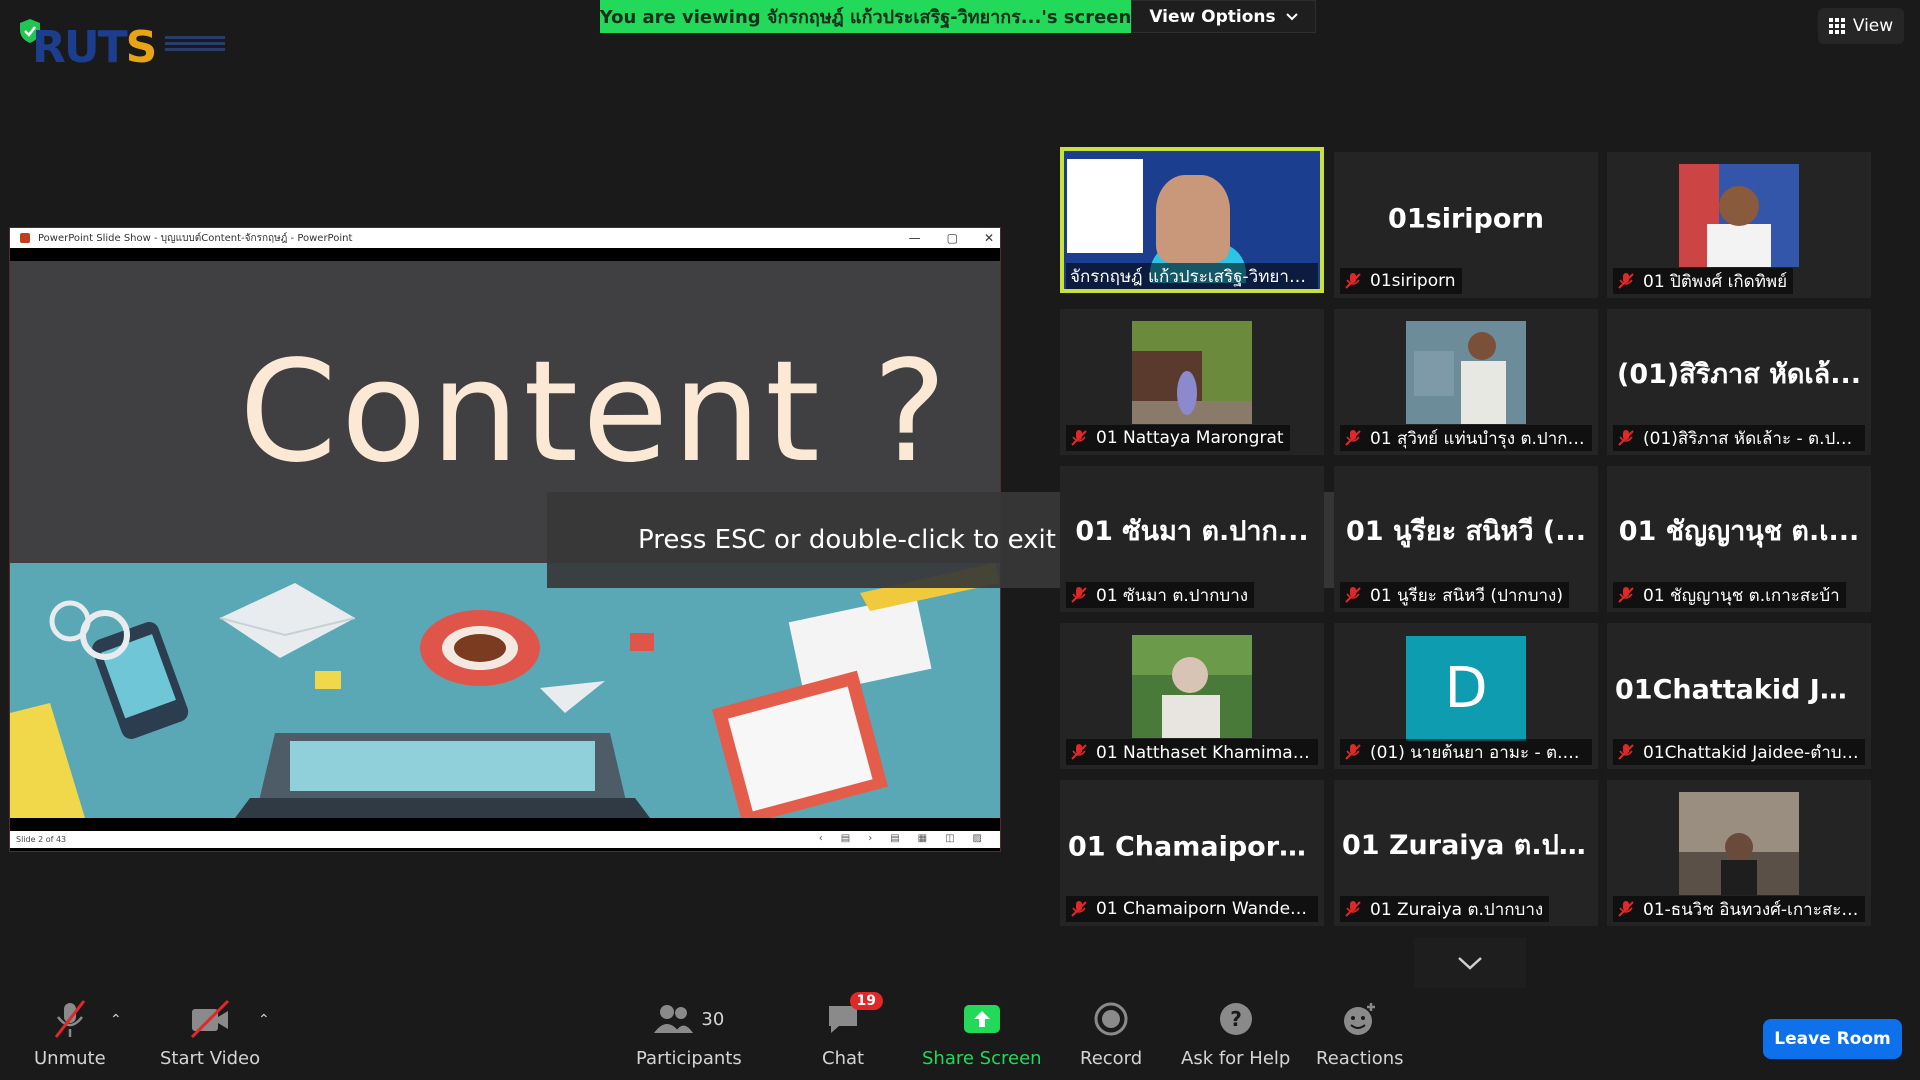 The image size is (1920, 1080). I want to click on record-icon, so click(1111, 1019).